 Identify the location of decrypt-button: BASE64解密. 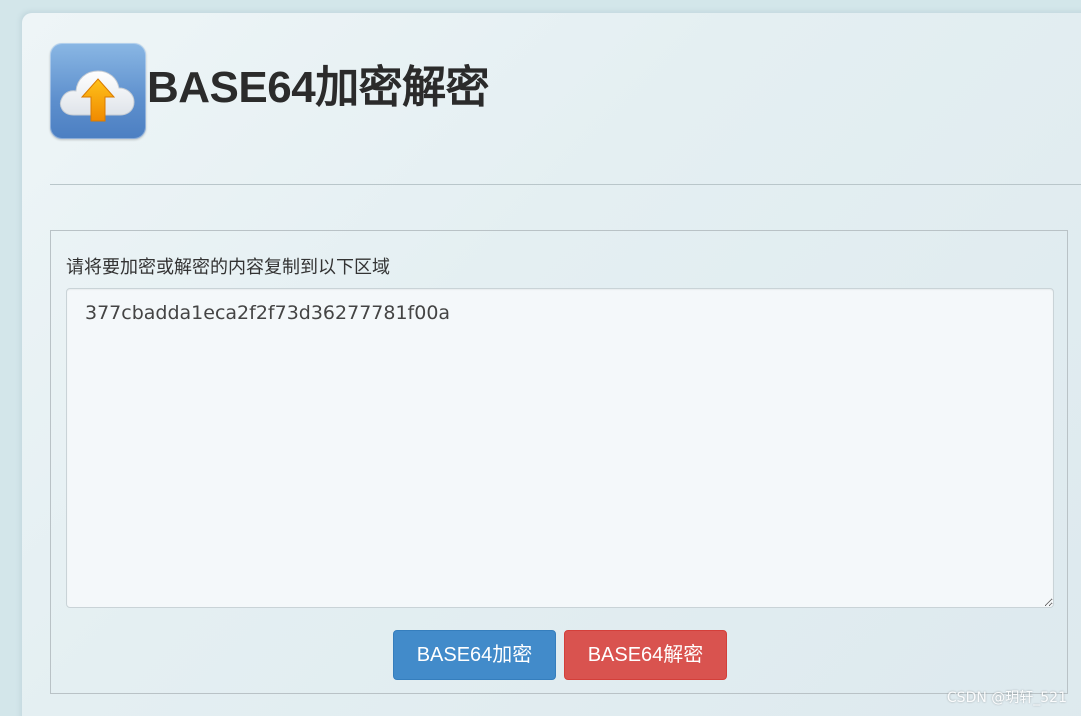
(645, 655).